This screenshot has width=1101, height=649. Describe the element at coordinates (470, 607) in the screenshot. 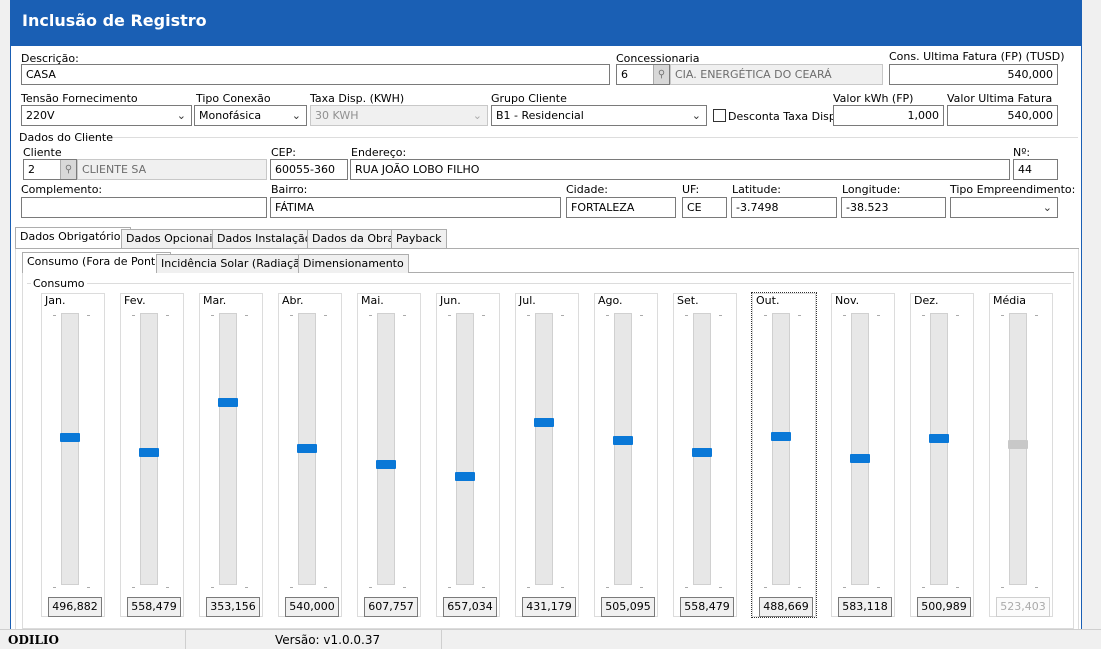

I see `month-value-field: 657,034` at that location.